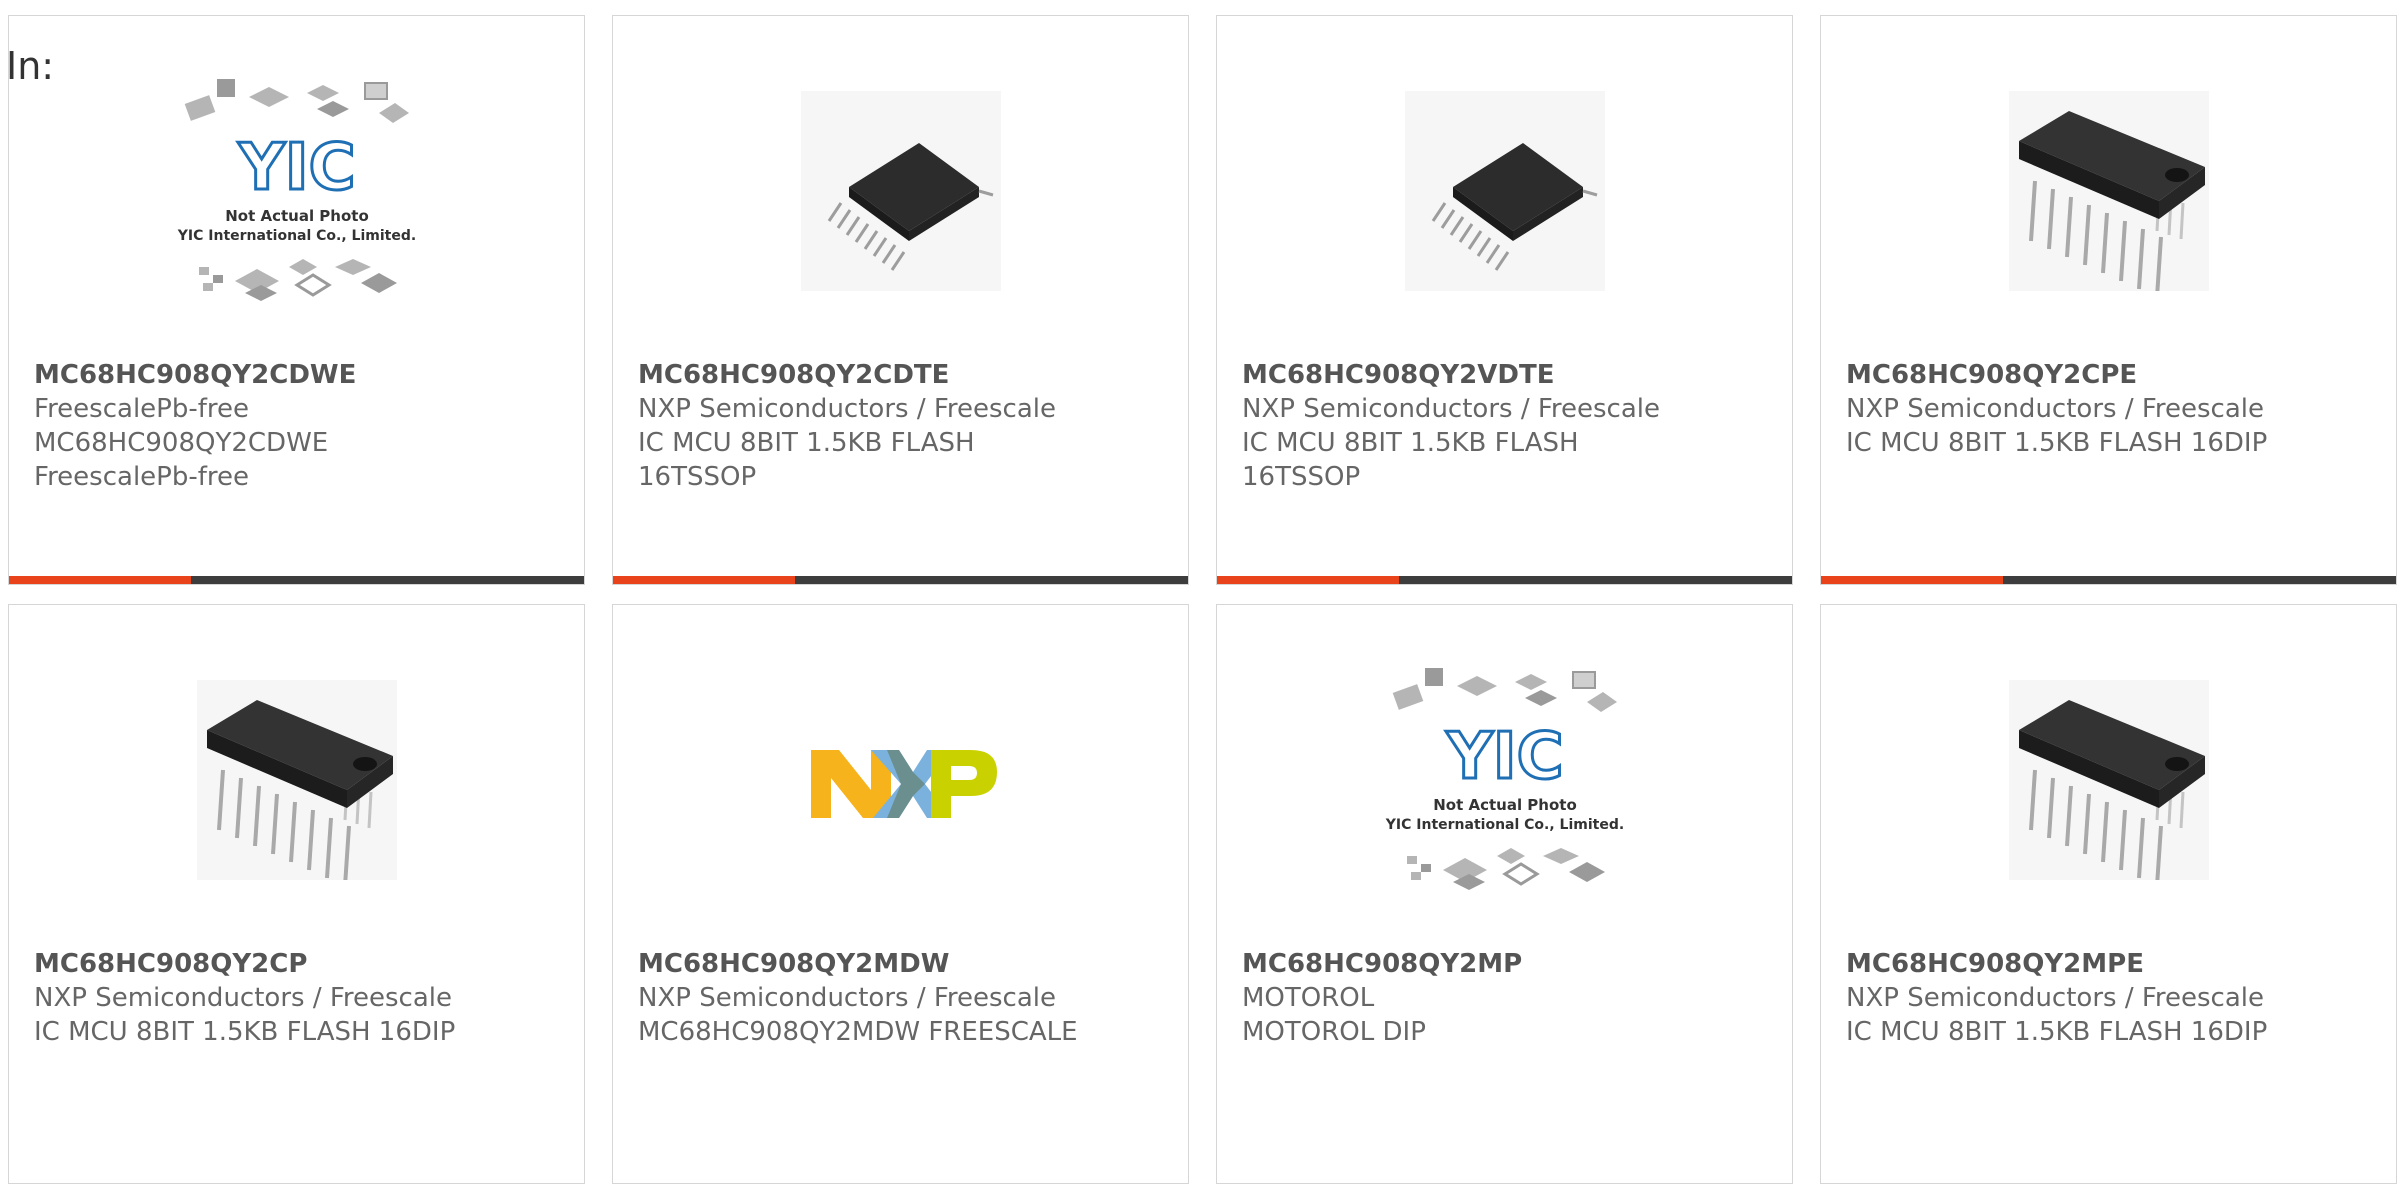 This screenshot has width=2400, height=1184. I want to click on product-description: MC68HC908QY2CDWE, so click(181, 443).